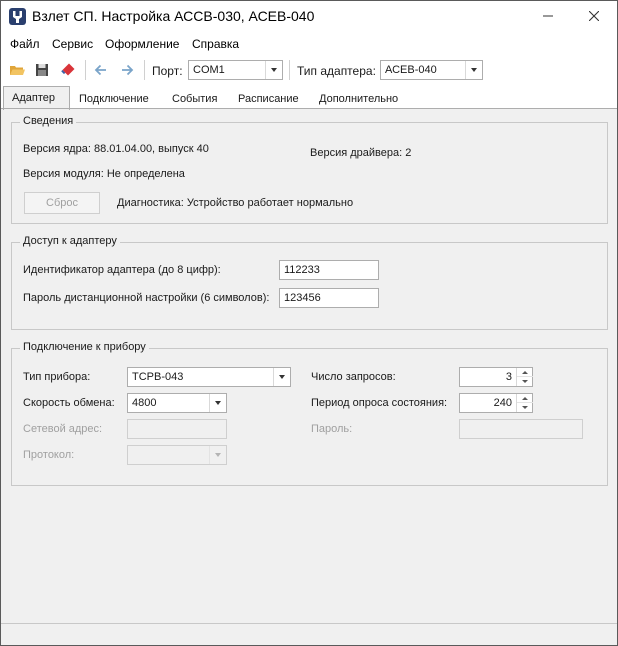  Describe the element at coordinates (17, 70) in the screenshot. I see `open-folder-icon` at that location.